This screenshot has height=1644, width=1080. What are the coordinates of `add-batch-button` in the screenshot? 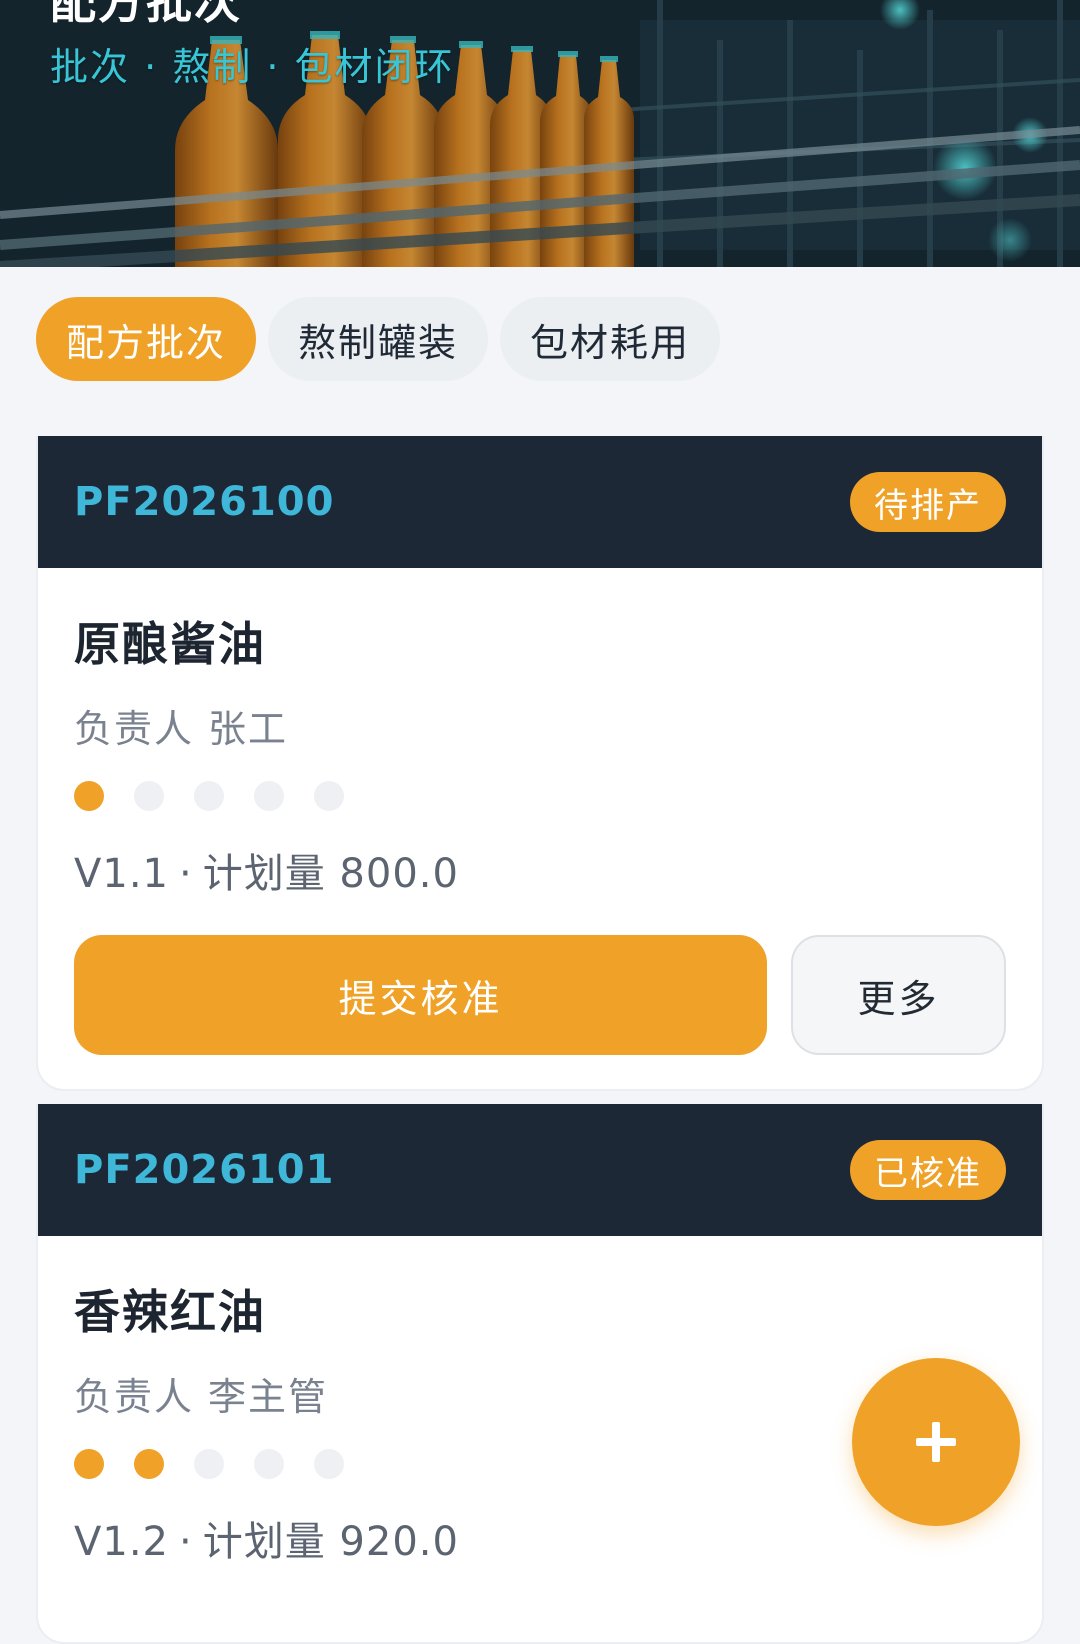 It's located at (936, 1442).